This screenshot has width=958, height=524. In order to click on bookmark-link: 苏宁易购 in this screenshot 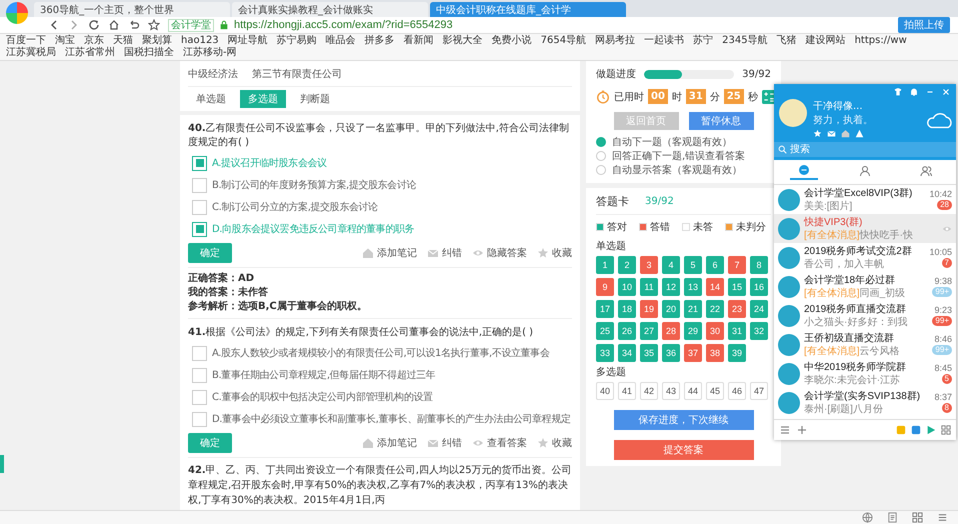, I will do `click(296, 41)`.